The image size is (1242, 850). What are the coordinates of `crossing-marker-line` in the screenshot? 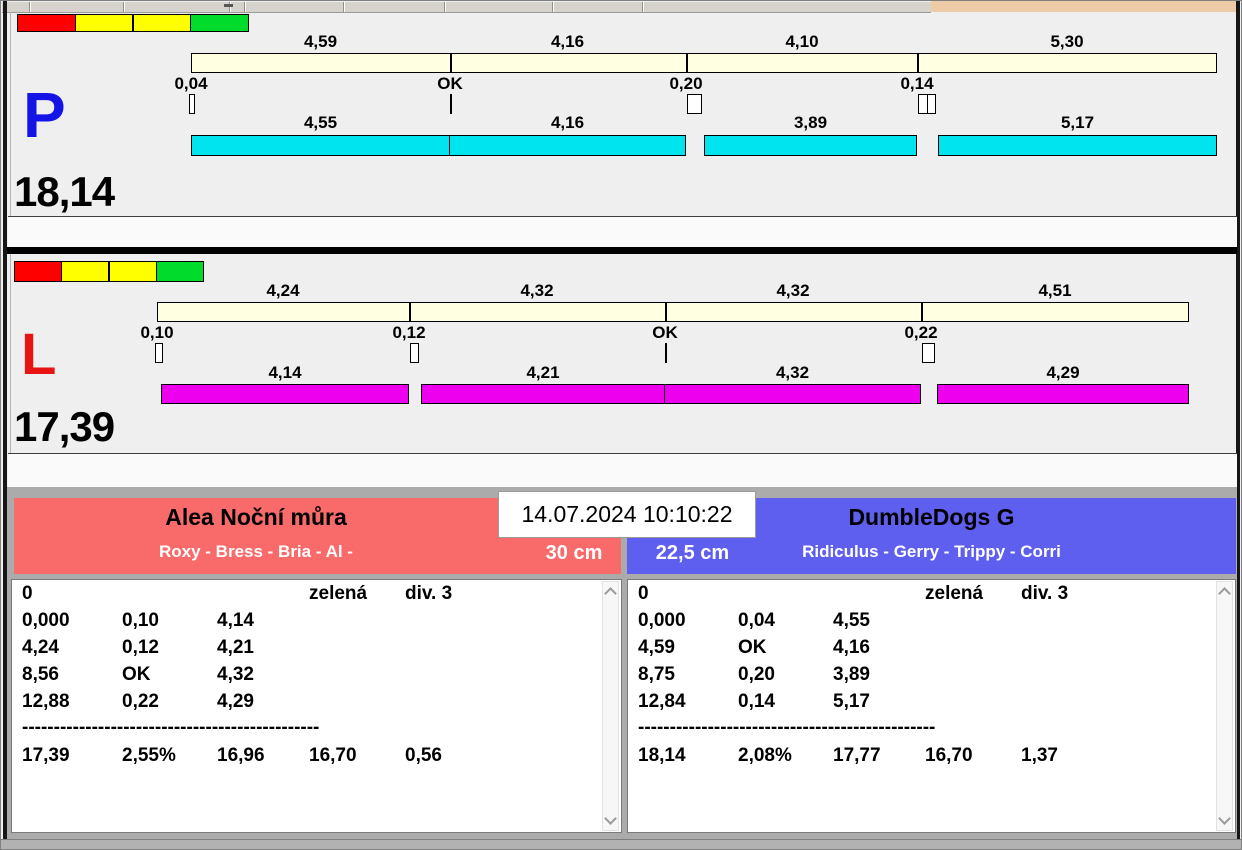 It's located at (451, 104).